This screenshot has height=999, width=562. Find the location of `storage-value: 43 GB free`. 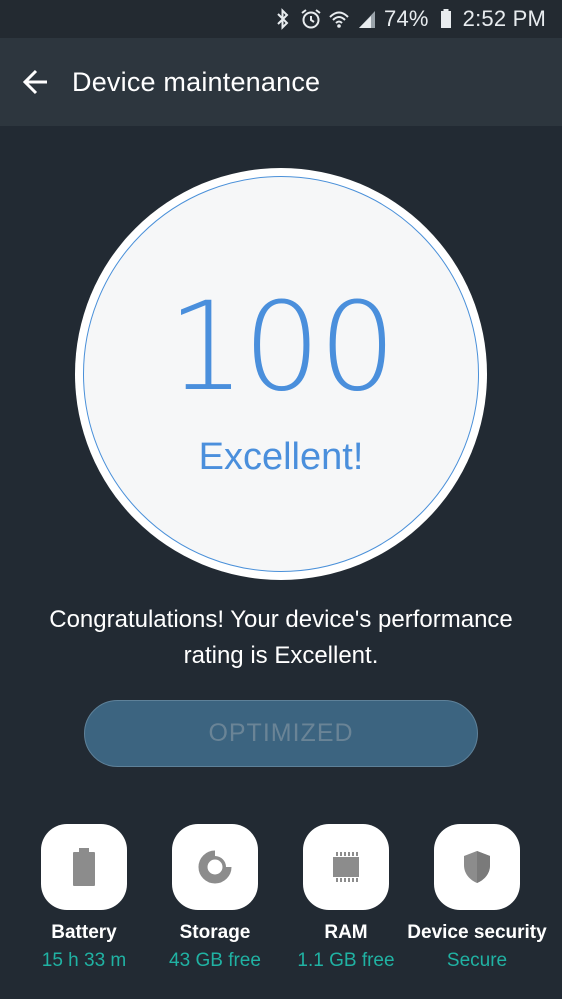

storage-value: 43 GB free is located at coordinates (215, 960).